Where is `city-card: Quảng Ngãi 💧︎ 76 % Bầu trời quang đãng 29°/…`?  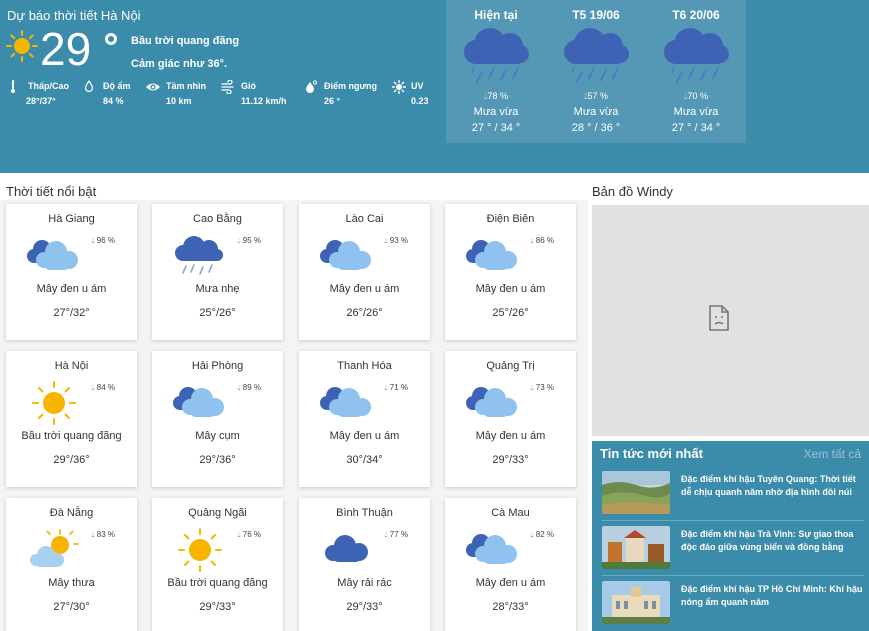 city-card: Quảng Ngãi 💧︎ 76 % Bầu trời quang đãng 29°/… is located at coordinates (217, 564).